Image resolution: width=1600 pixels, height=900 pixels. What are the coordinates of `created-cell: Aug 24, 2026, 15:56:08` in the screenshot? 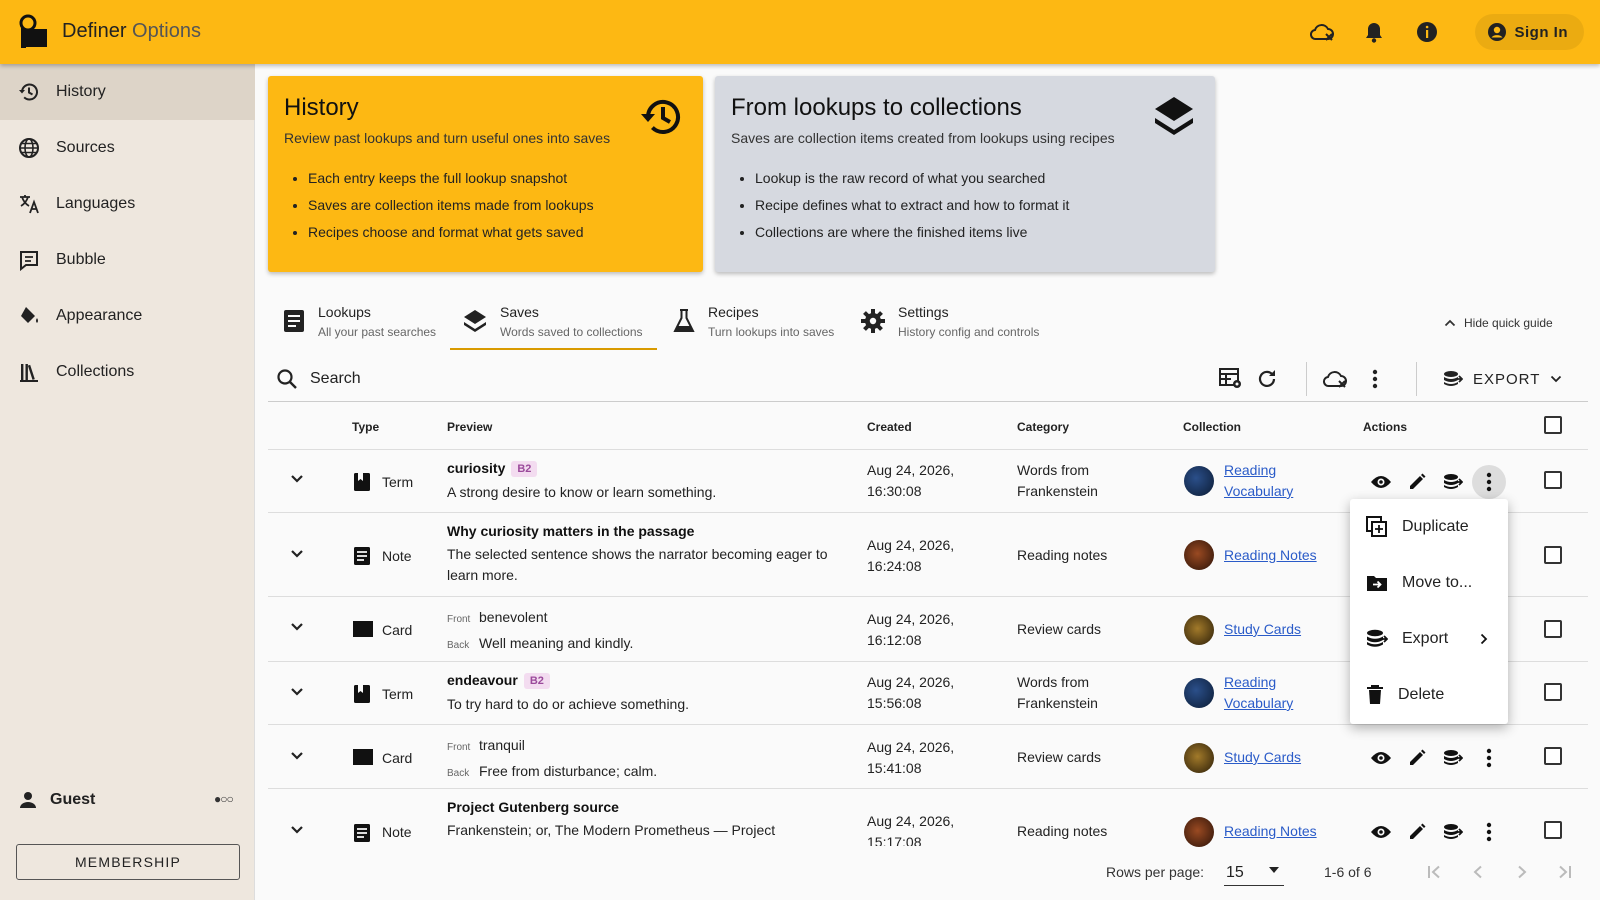 It's located at (910, 693).